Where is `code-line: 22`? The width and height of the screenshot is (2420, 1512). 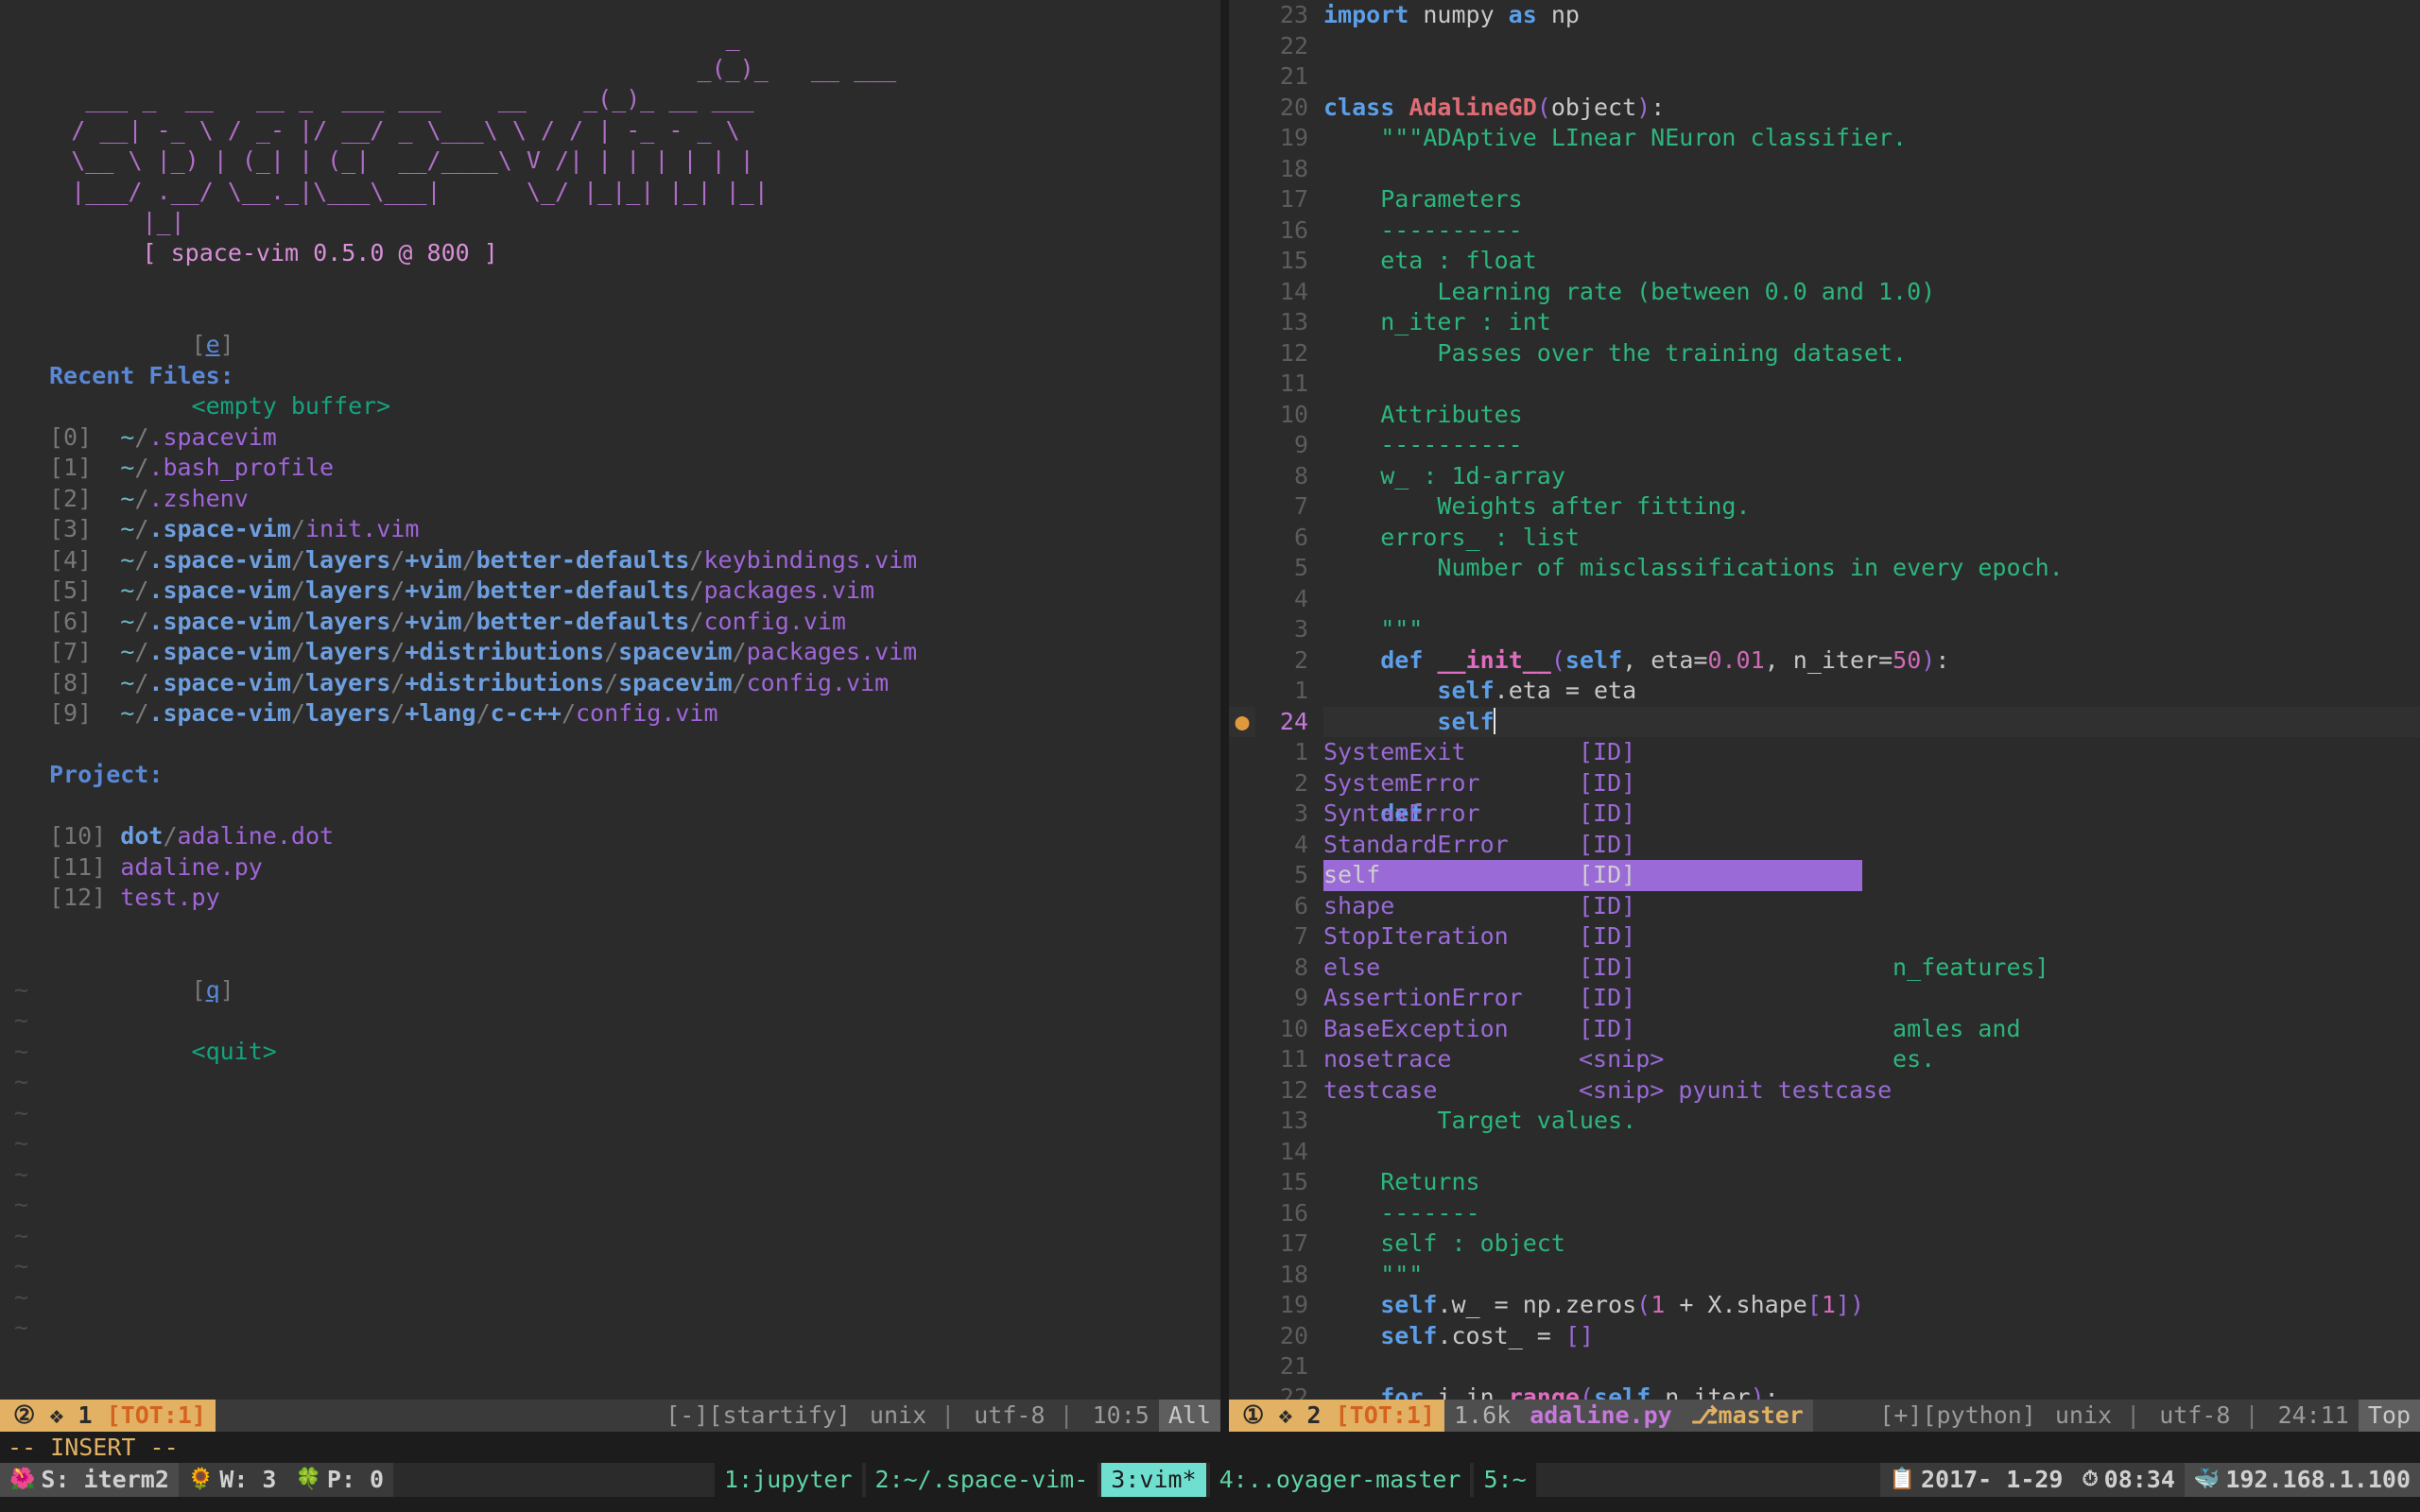
code-line: 22 is located at coordinates (1824, 45).